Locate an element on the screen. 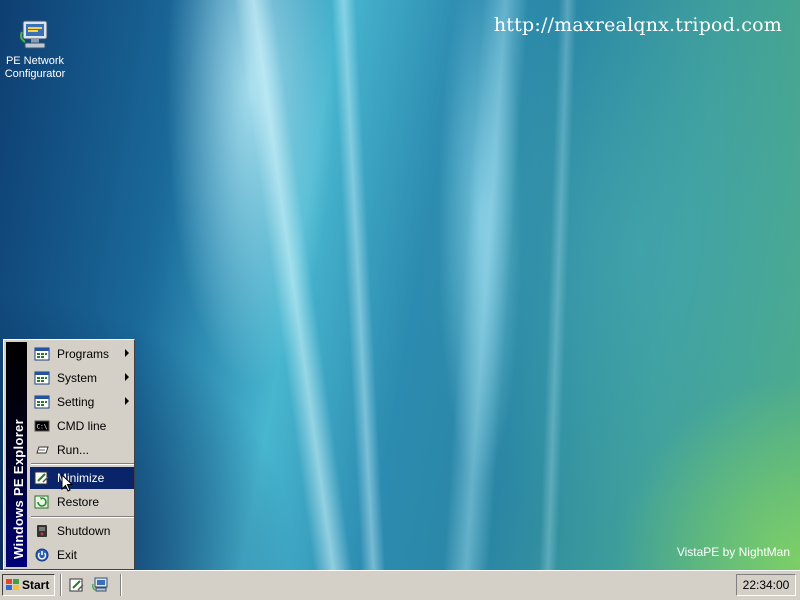 The image size is (800, 600). menu-item-minimize: Minimize is located at coordinates (82, 478).